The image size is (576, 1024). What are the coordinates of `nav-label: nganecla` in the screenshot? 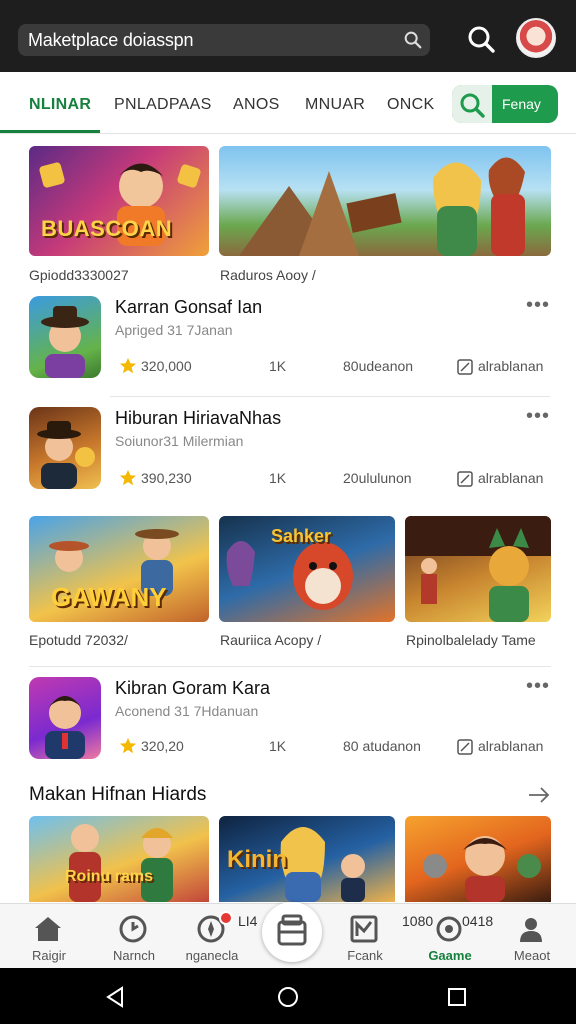 It's located at (212, 955).